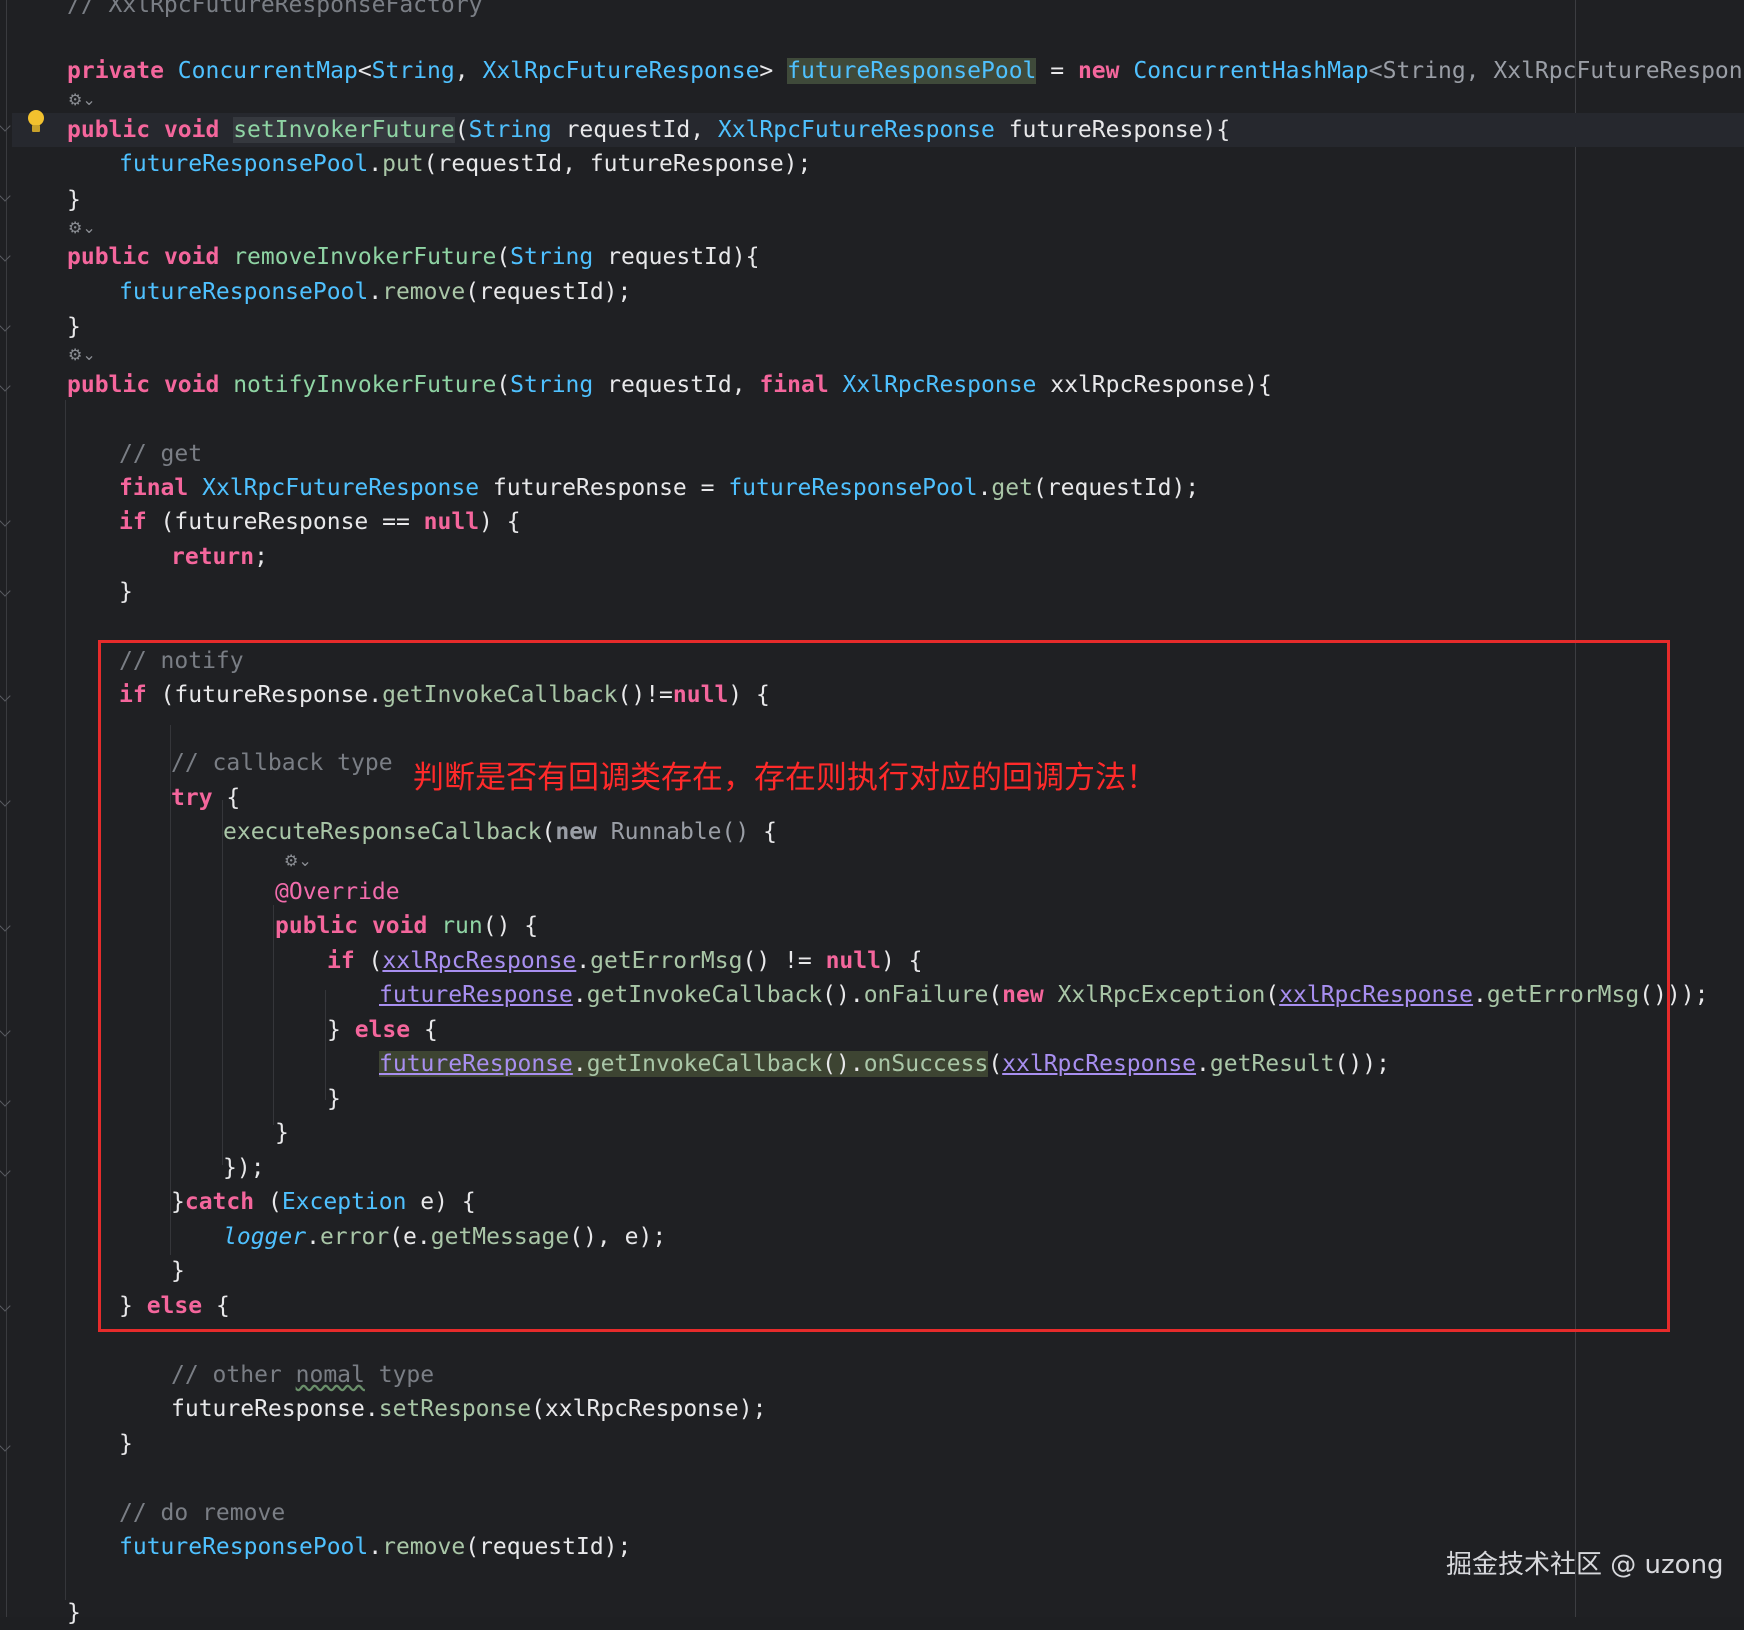 The width and height of the screenshot is (1744, 1630). What do you see at coordinates (939, 385) in the screenshot?
I see `type-name: XxlRpcResponse` at bounding box center [939, 385].